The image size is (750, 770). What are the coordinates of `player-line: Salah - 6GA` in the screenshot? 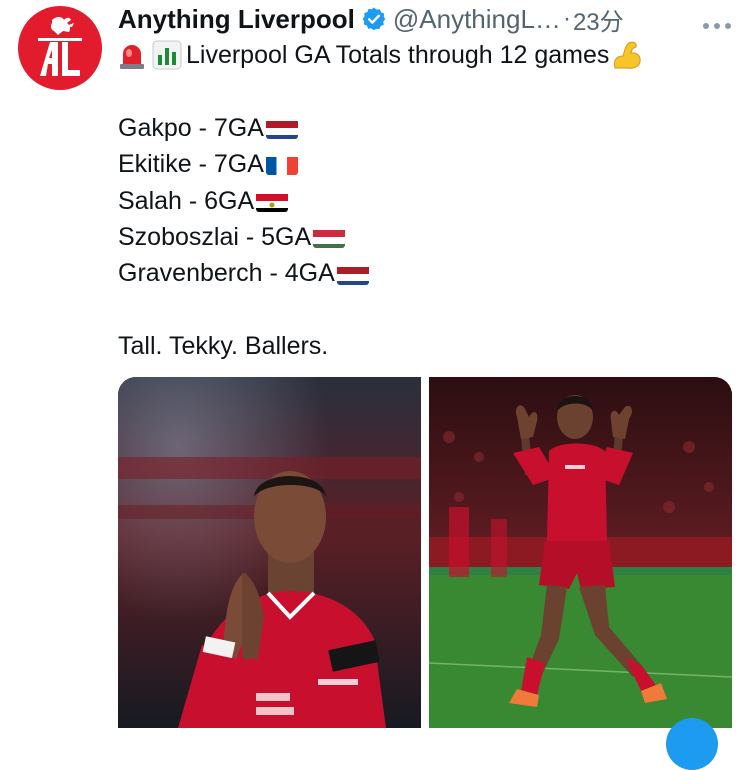 It's located at (424, 201).